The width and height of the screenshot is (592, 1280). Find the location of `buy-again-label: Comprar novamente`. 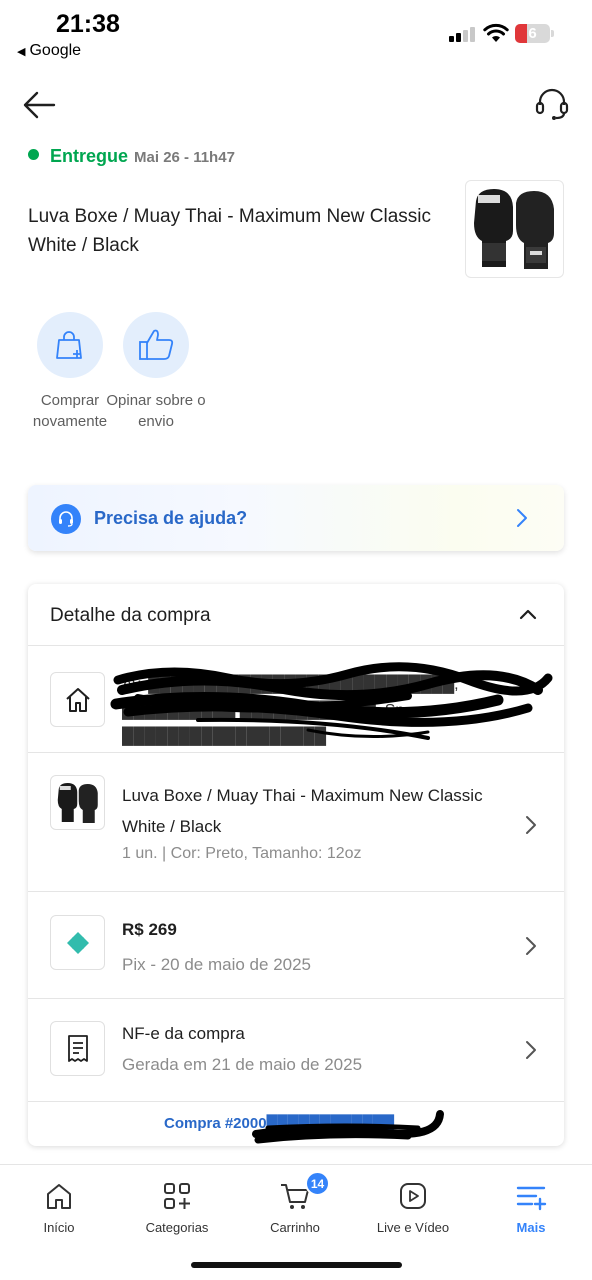

buy-again-label: Comprar novamente is located at coordinates (70, 411).